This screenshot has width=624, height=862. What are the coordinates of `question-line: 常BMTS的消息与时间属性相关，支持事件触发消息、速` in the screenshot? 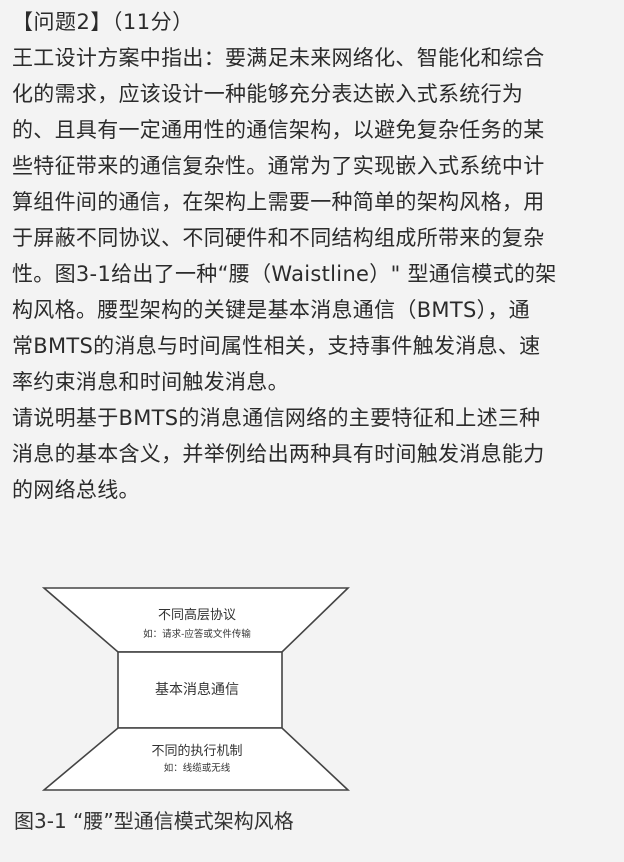 It's located at (276, 346).